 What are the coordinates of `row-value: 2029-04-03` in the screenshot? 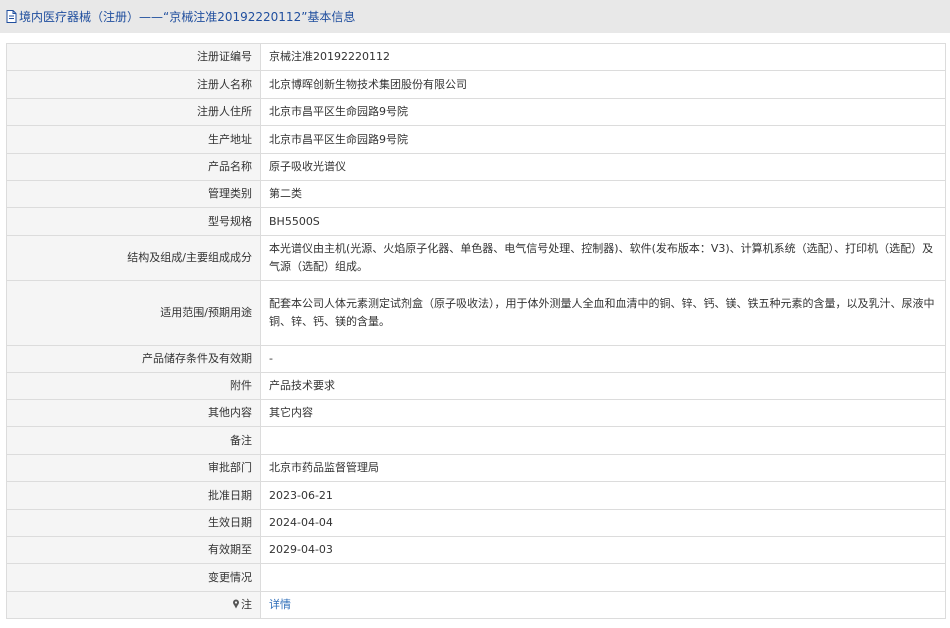 It's located at (603, 550).